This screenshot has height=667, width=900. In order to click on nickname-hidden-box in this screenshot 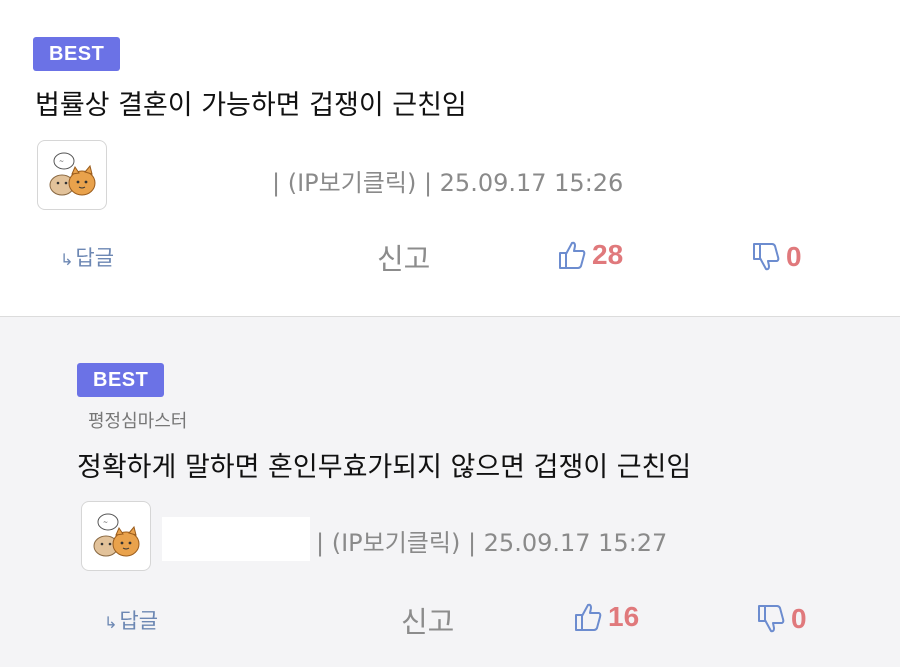, I will do `click(236, 539)`.